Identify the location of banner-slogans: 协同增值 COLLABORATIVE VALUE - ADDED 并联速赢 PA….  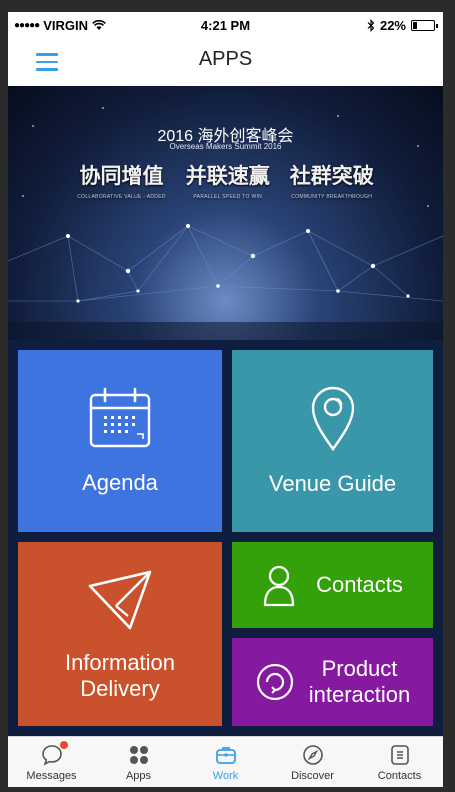
(225, 180).